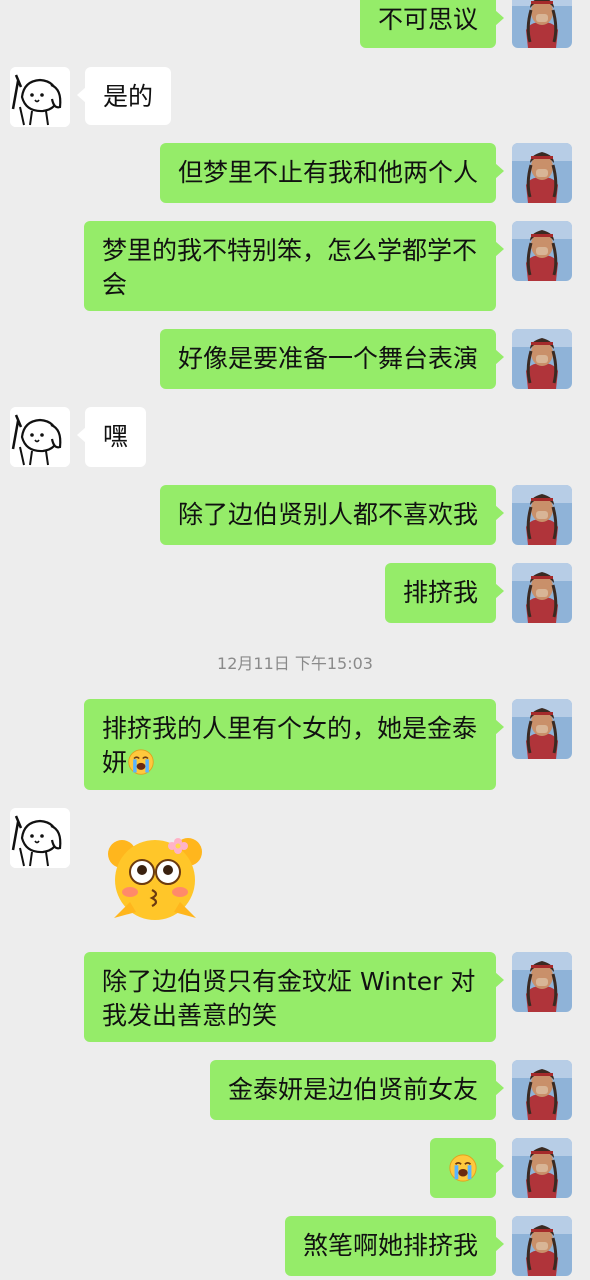 Image resolution: width=590 pixels, height=1280 pixels. I want to click on message-bubble: 除了边伯贤只有金玟炡 Winter 对我发出善意的笑, so click(294, 997).